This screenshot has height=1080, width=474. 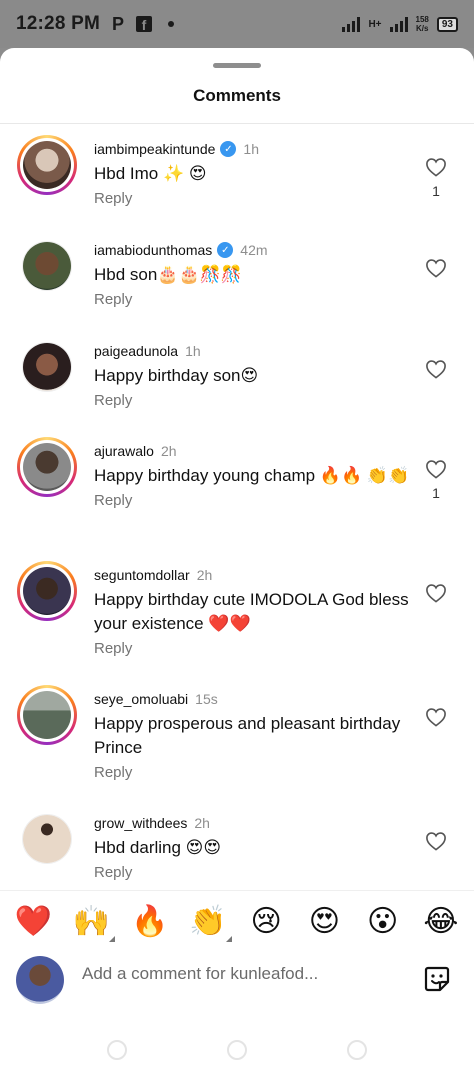 What do you see at coordinates (142, 575) in the screenshot?
I see `comment-username: seguntomdollar` at bounding box center [142, 575].